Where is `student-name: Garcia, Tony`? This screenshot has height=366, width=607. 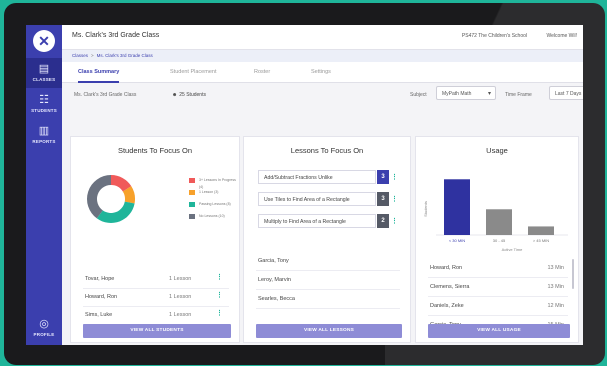 student-name: Garcia, Tony is located at coordinates (273, 261).